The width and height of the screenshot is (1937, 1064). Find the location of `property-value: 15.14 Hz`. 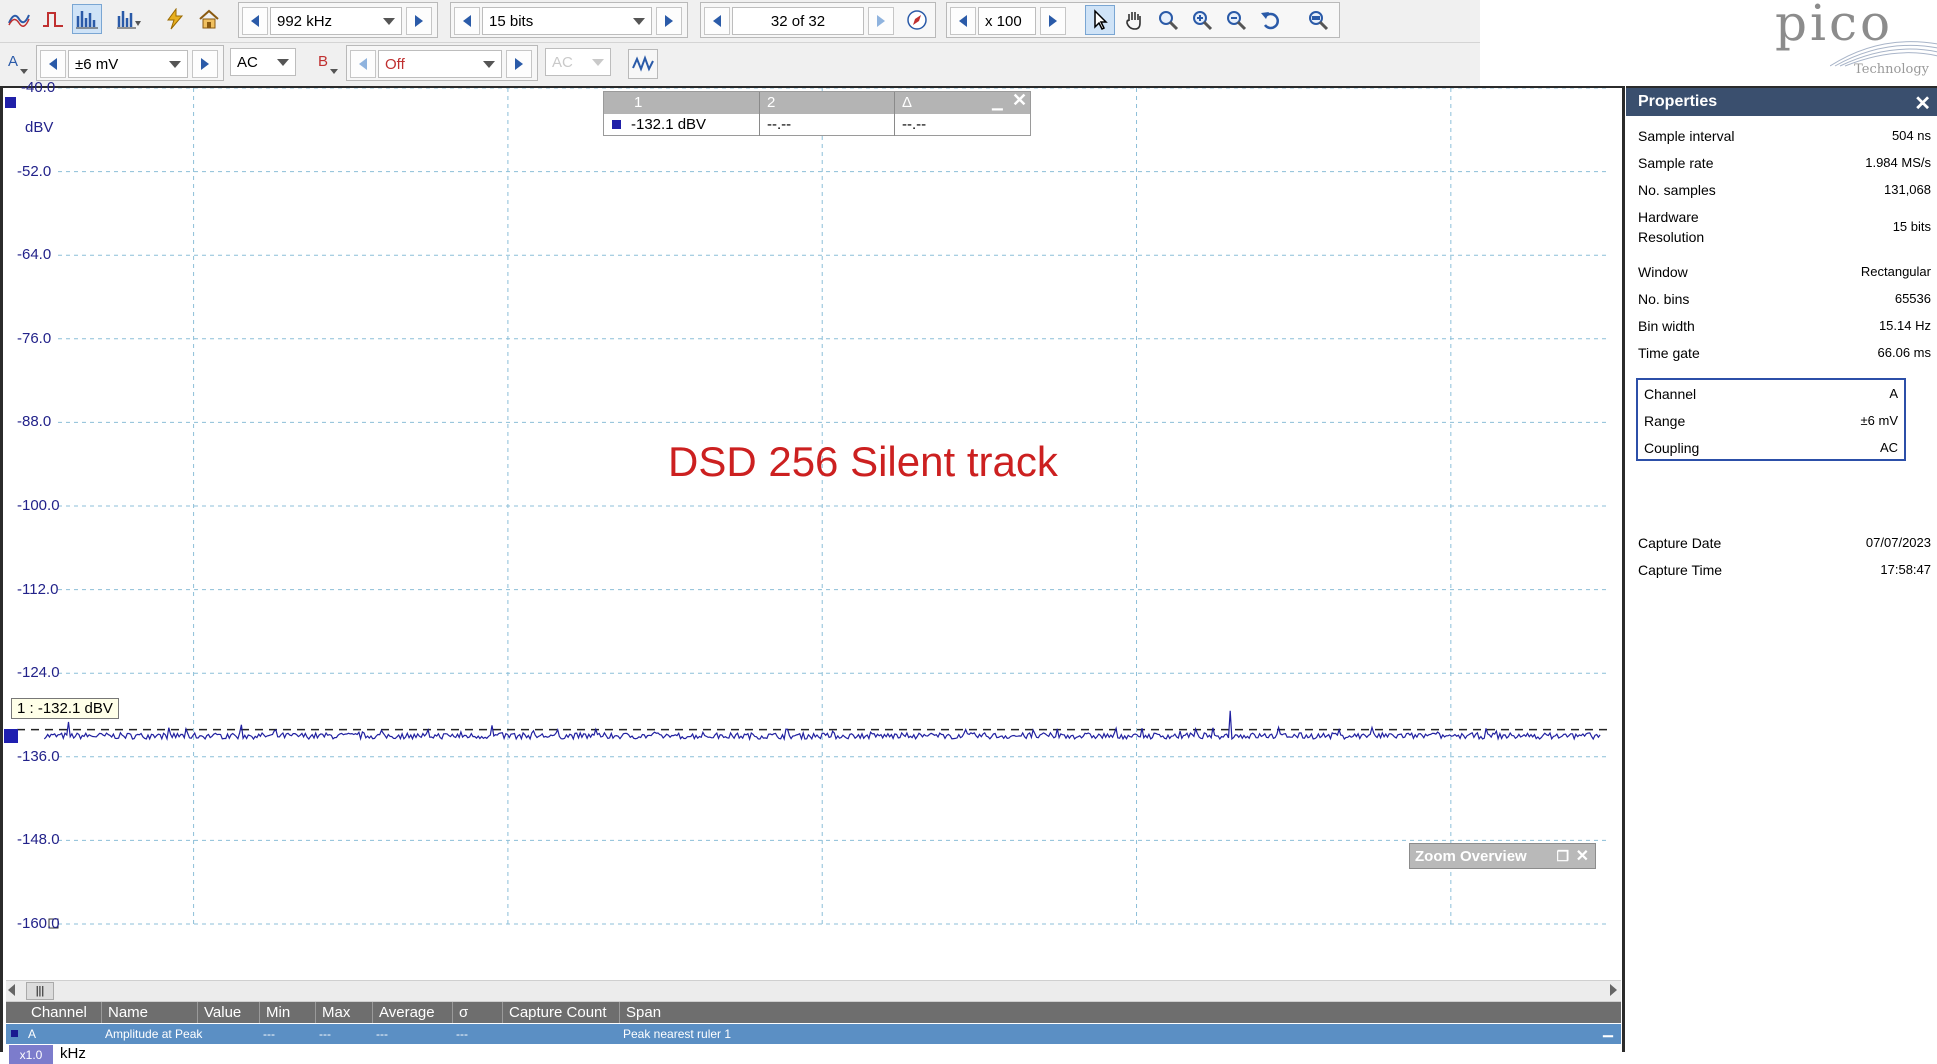

property-value: 15.14 Hz is located at coordinates (1904, 325).